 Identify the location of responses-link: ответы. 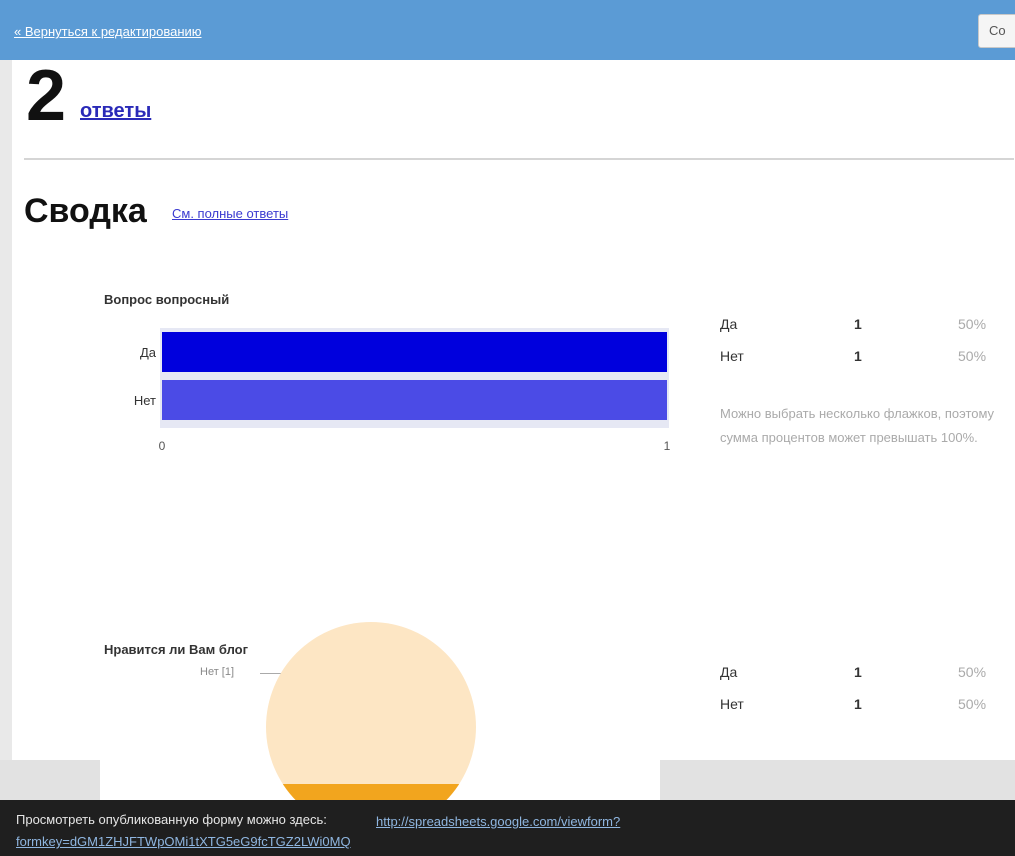
(115, 111).